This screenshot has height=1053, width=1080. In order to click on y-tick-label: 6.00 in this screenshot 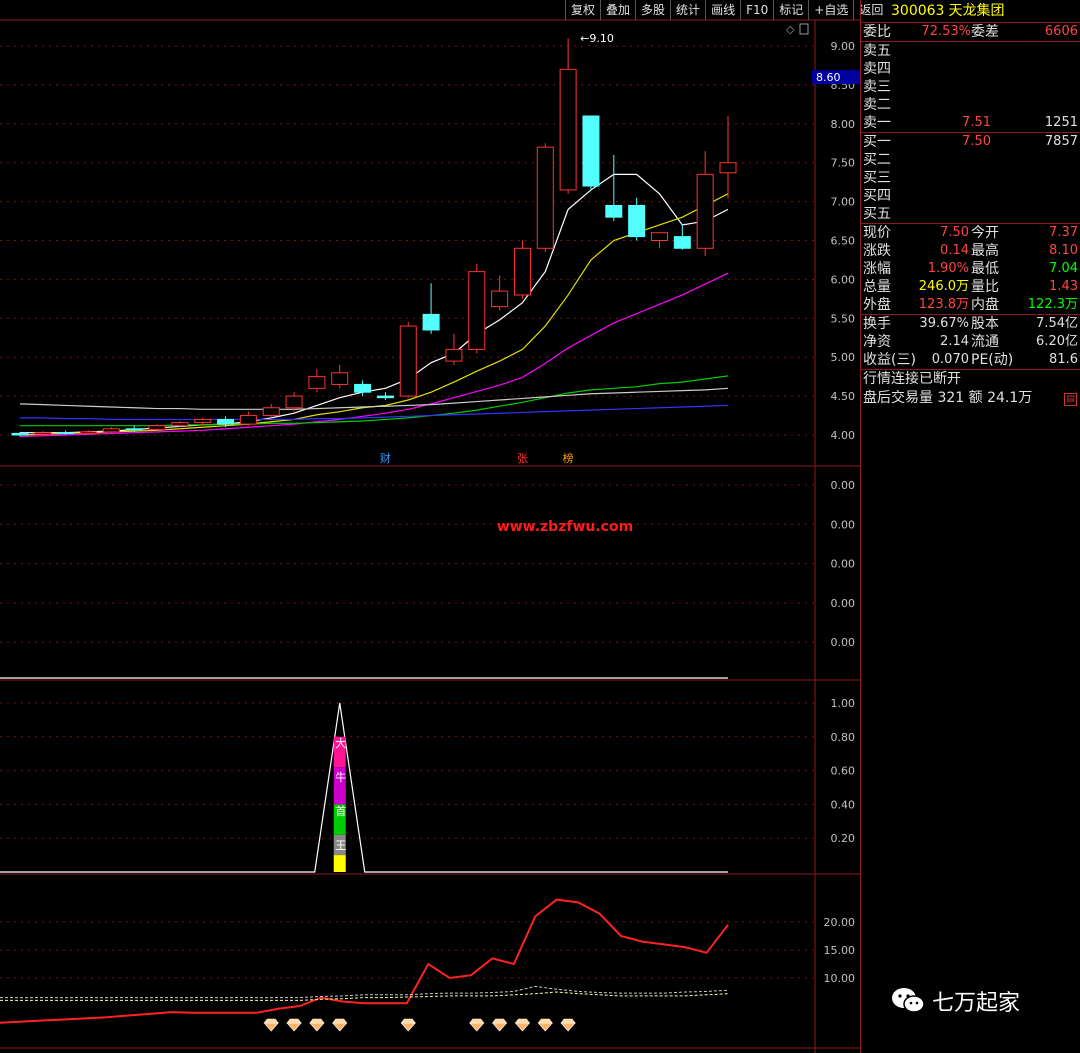, I will do `click(843, 279)`.